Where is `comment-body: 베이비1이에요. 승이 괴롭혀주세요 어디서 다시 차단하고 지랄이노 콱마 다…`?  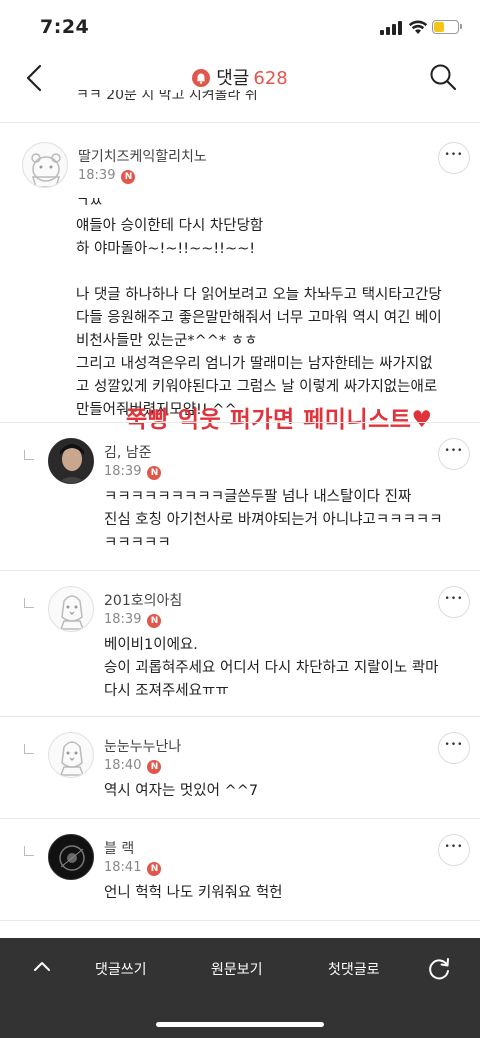
comment-body: 베이비1이에요. 승이 괴롭혀주세요 어디서 다시 차단하고 지랄이노 콱마 다… is located at coordinates (271, 668).